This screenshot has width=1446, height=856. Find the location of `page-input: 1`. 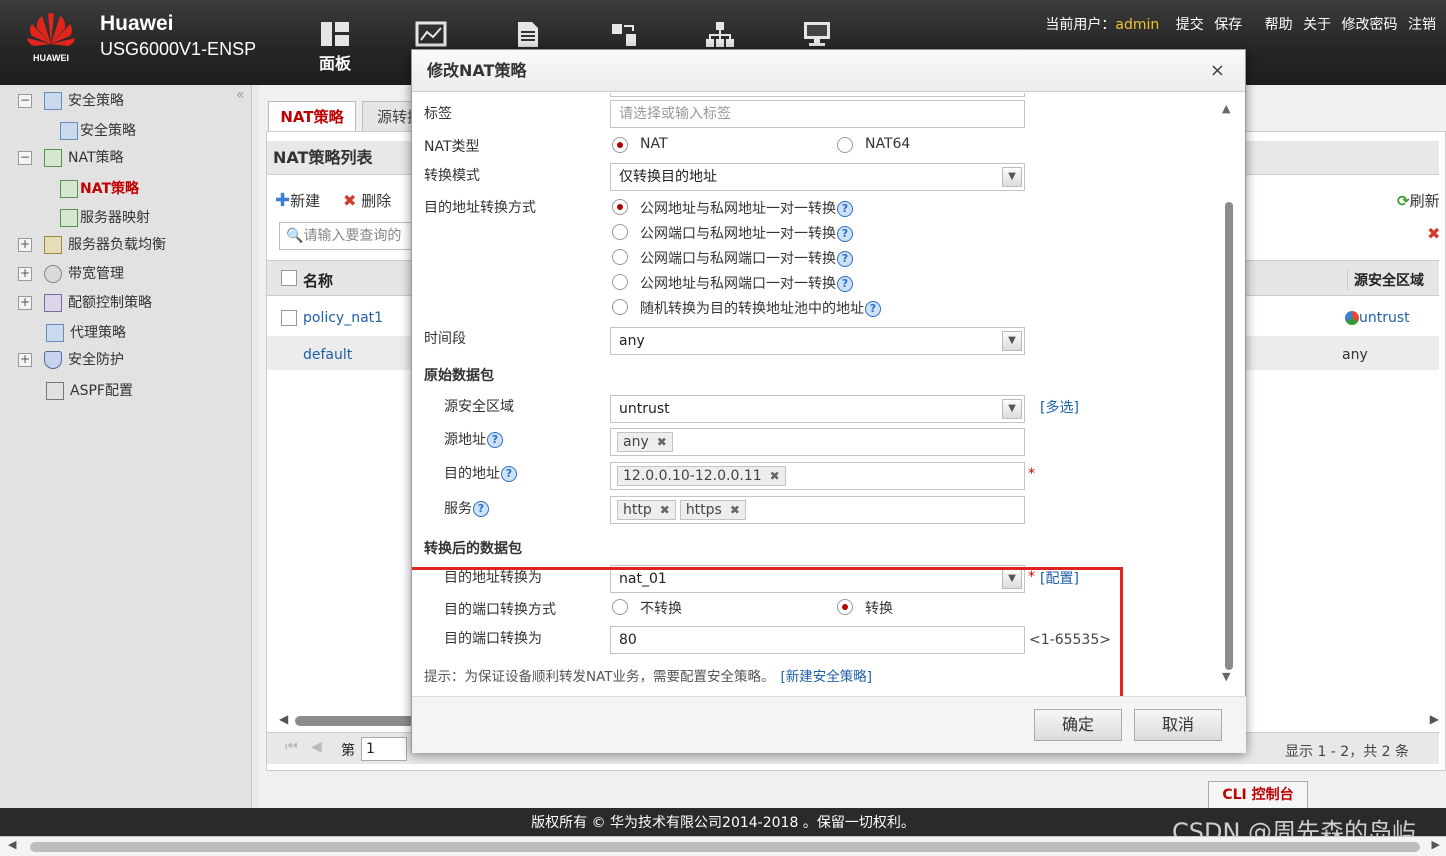

page-input: 1 is located at coordinates (384, 749).